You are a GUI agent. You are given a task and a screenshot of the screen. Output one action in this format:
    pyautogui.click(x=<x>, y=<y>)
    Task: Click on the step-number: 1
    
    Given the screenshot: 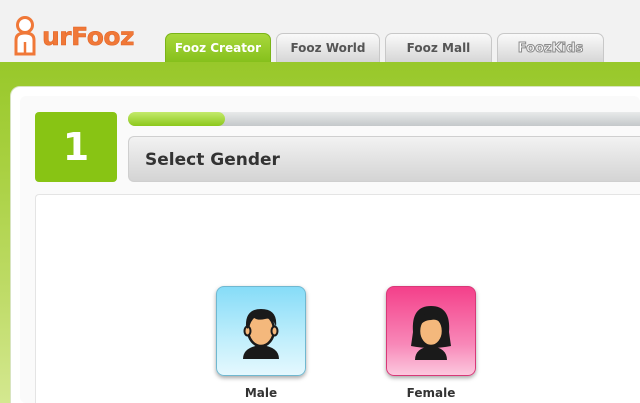 What is the action you would take?
    pyautogui.click(x=76, y=147)
    